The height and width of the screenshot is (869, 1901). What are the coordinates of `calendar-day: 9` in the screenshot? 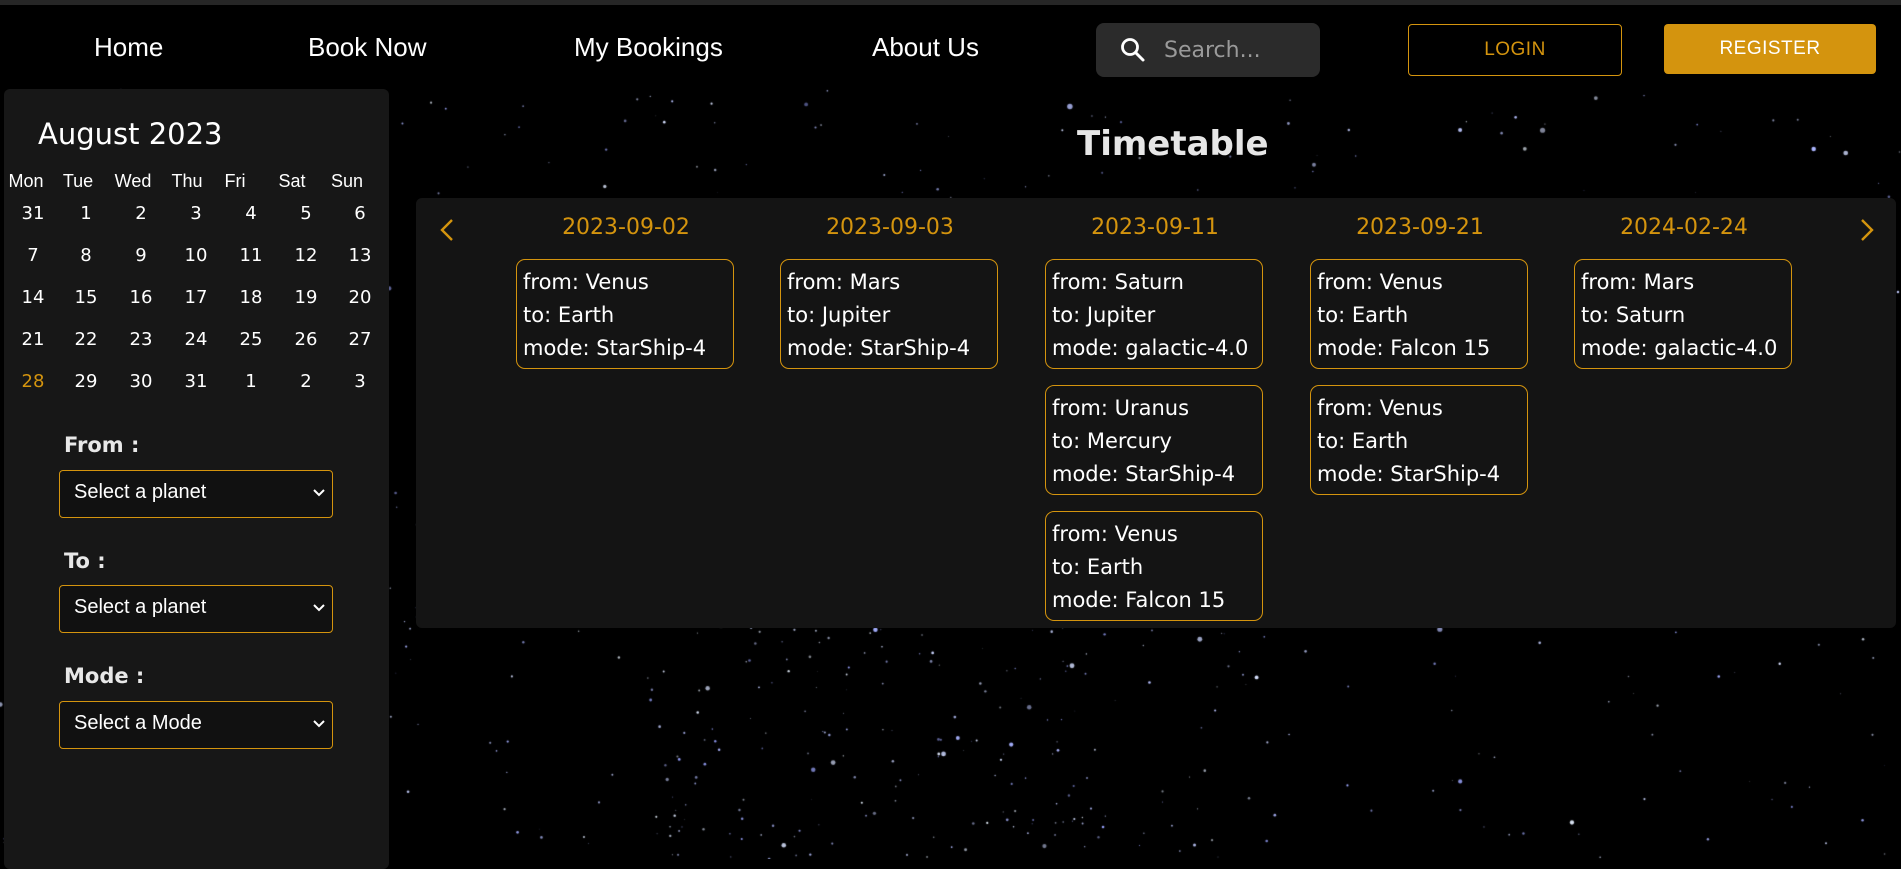 It's located at (141, 255).